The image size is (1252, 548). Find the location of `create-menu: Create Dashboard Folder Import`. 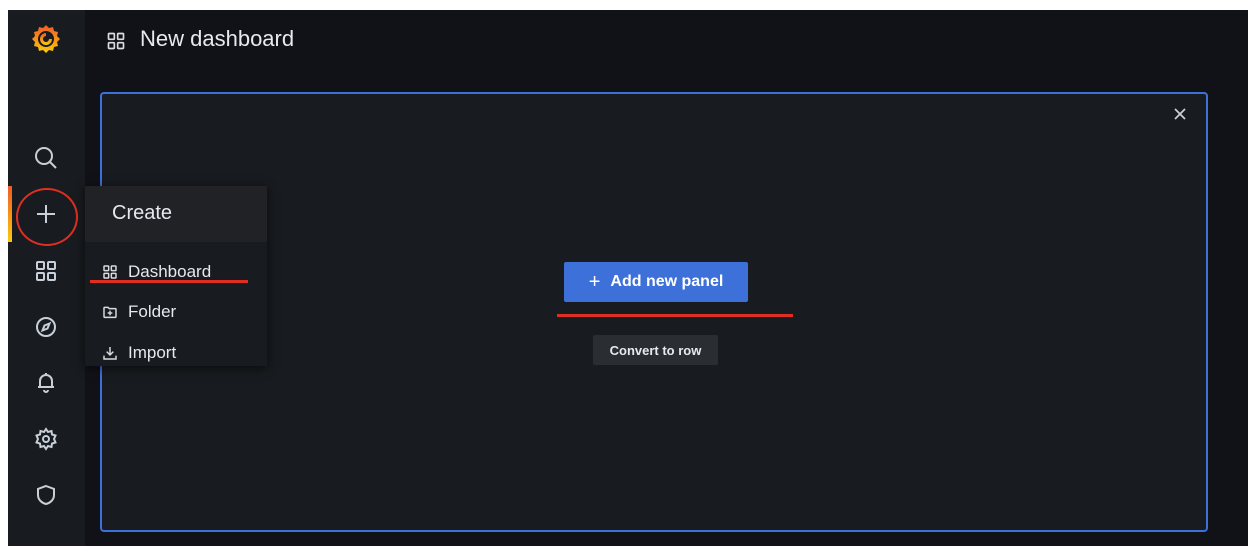

create-menu: Create Dashboard Folder Import is located at coordinates (176, 276).